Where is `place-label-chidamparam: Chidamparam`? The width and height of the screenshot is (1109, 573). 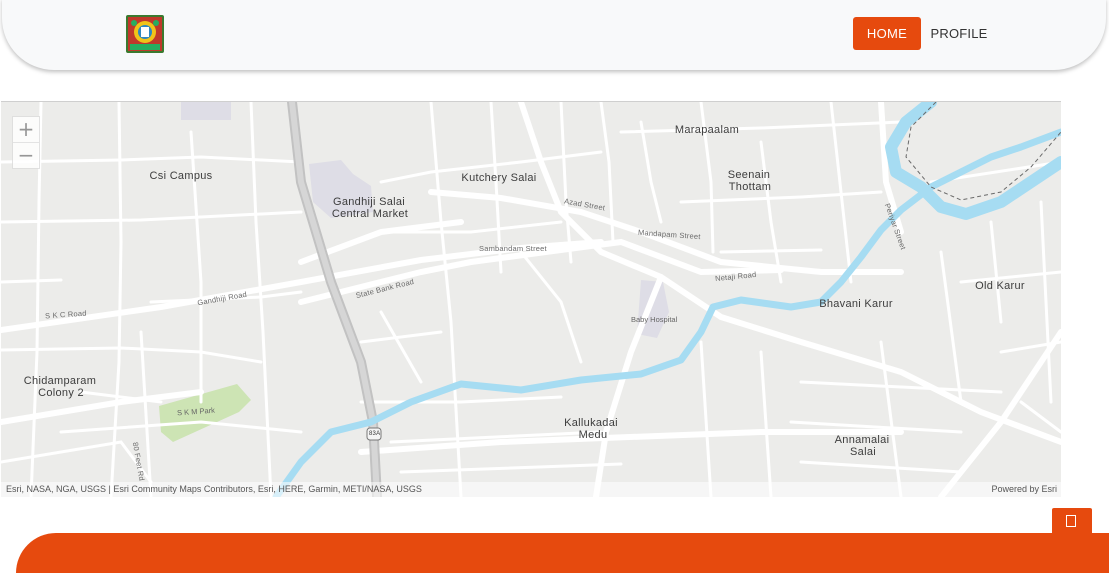 place-label-chidamparam: Chidamparam is located at coordinates (60, 381).